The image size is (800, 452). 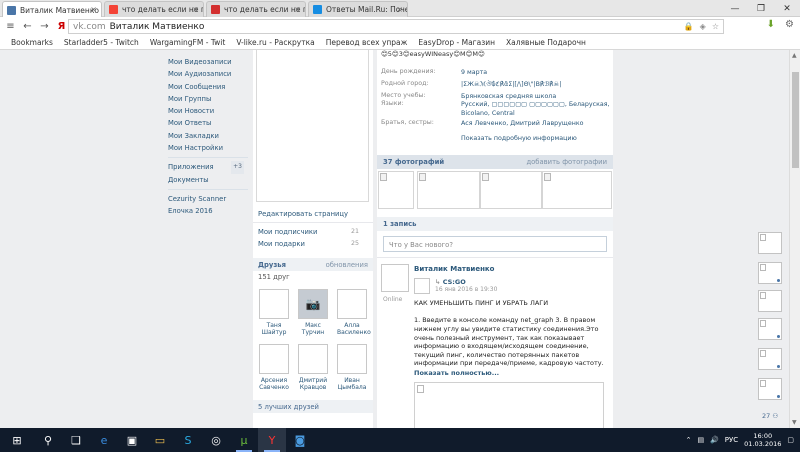 I want to click on bookmark-item: V-like.ru - Раскрутка, so click(x=275, y=42).